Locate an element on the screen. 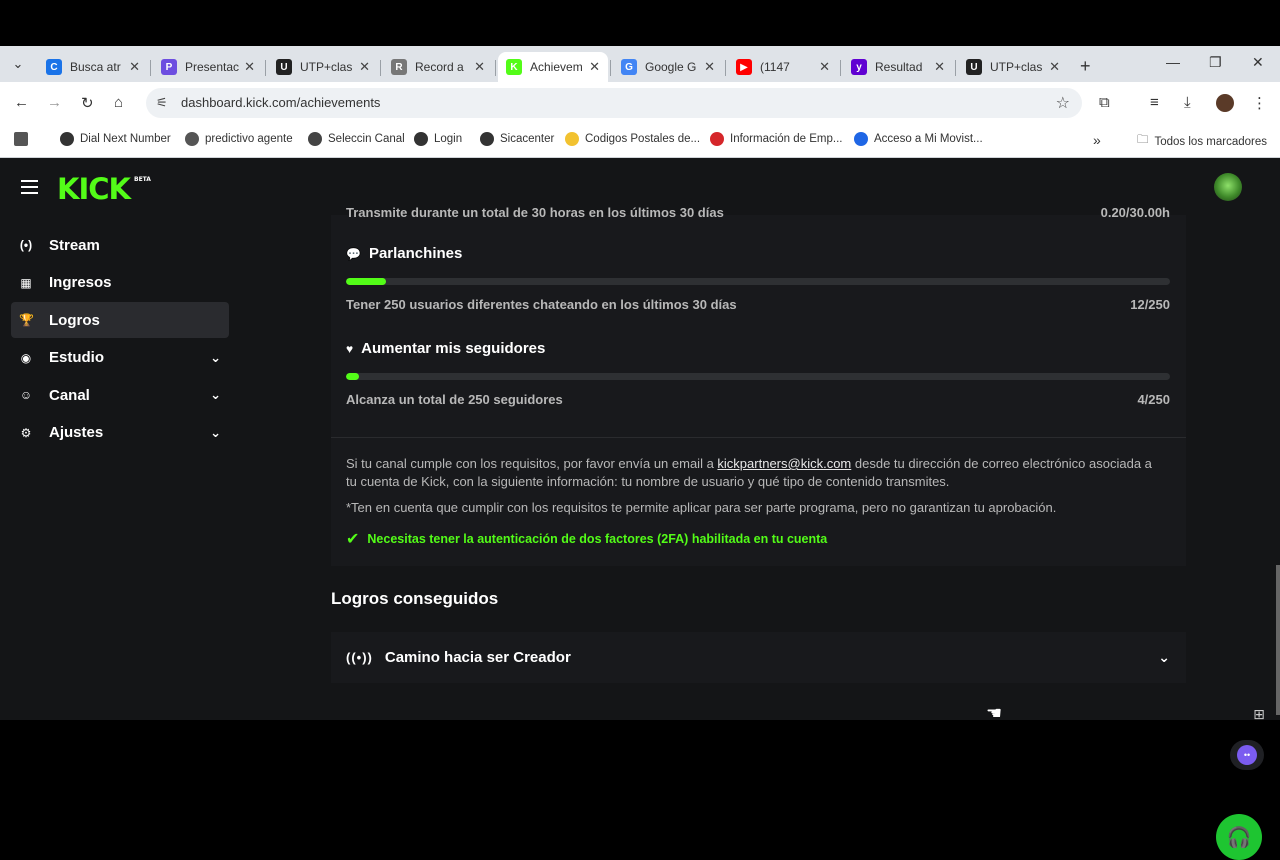  browser-tab: G Google G ✕ is located at coordinates (668, 67).